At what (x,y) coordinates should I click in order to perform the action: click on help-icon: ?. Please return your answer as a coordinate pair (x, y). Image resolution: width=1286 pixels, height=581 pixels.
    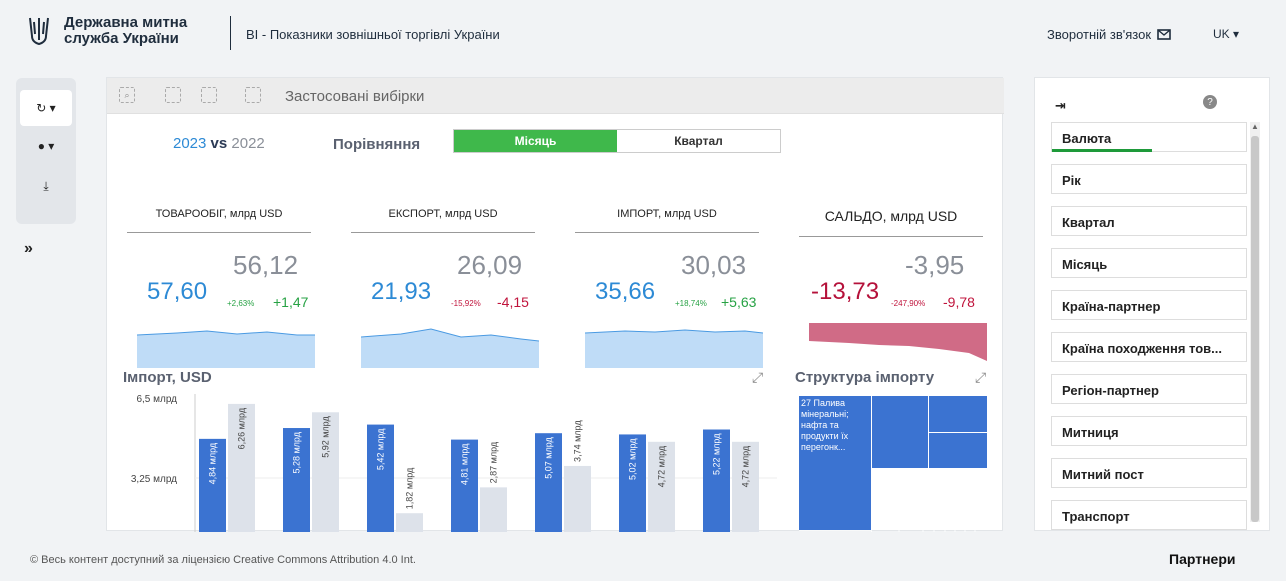
    Looking at the image, I should click on (1210, 102).